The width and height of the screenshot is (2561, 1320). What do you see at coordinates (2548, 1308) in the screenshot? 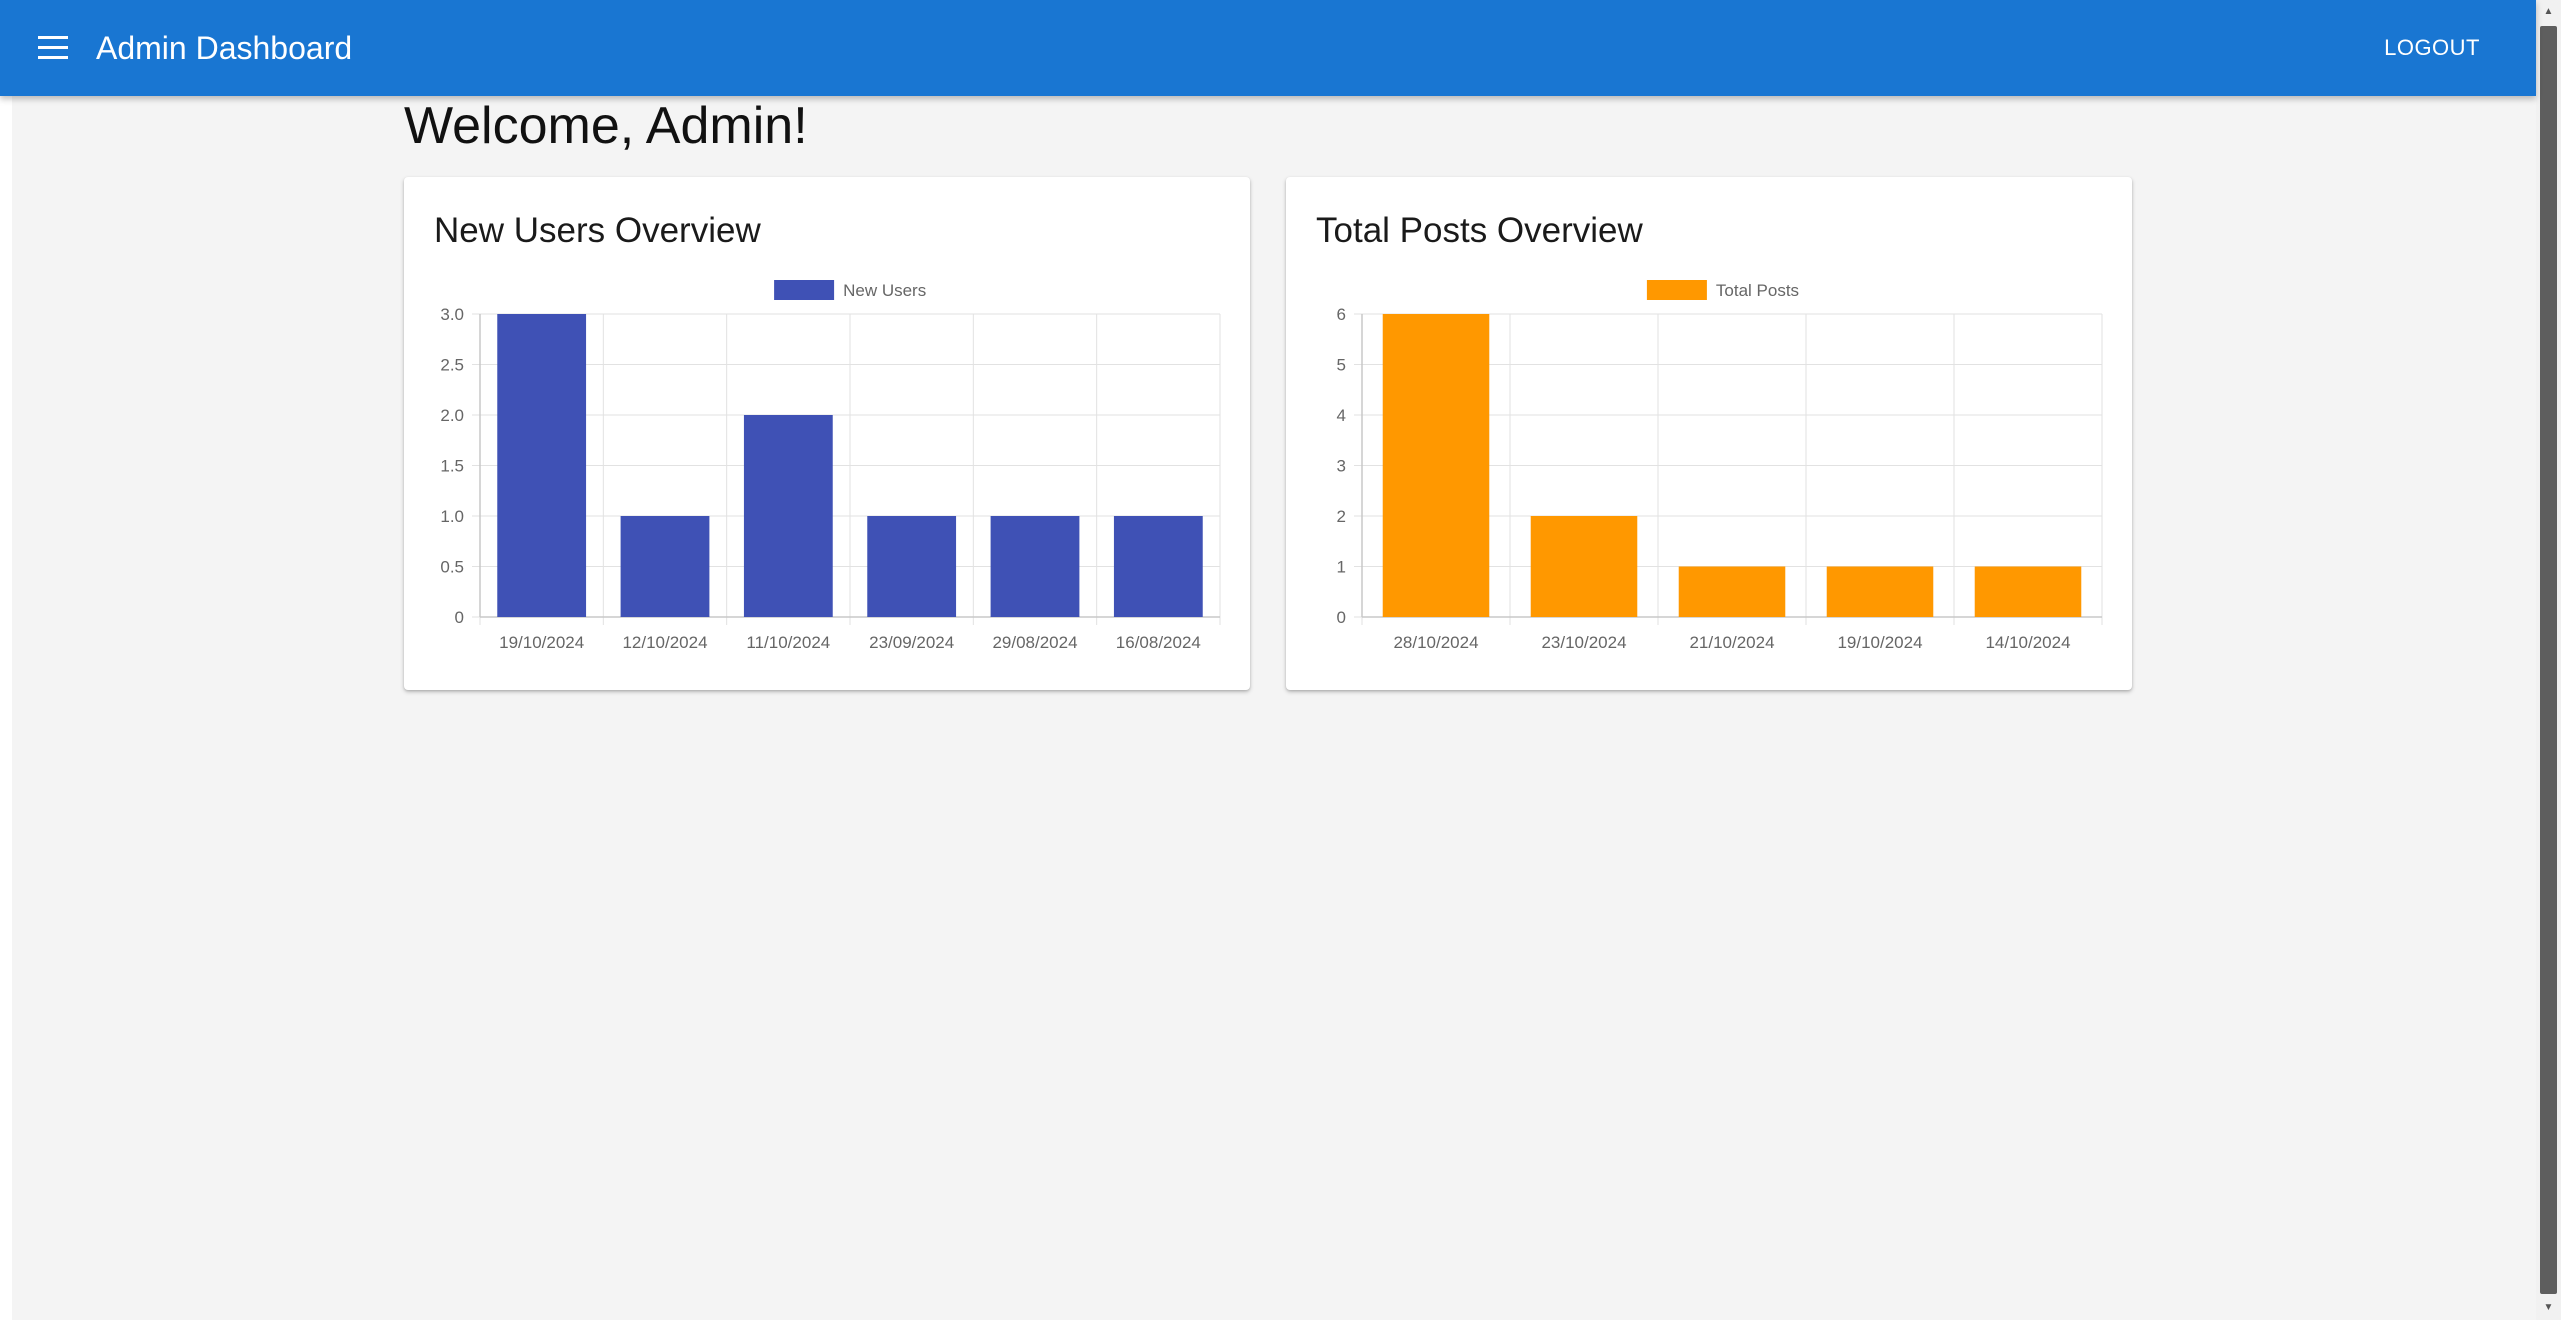
I see `scroll-down-arrow-icon: ▼` at bounding box center [2548, 1308].